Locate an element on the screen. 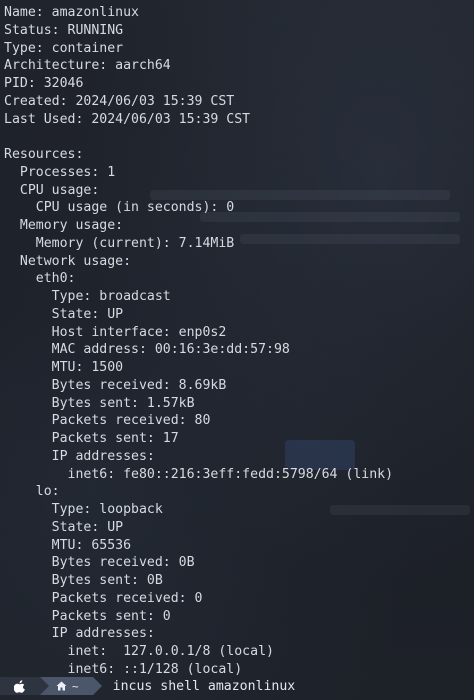 Image resolution: width=474 pixels, height=700 pixels. terminal-line: Name: amazonlinux is located at coordinates (71, 12).